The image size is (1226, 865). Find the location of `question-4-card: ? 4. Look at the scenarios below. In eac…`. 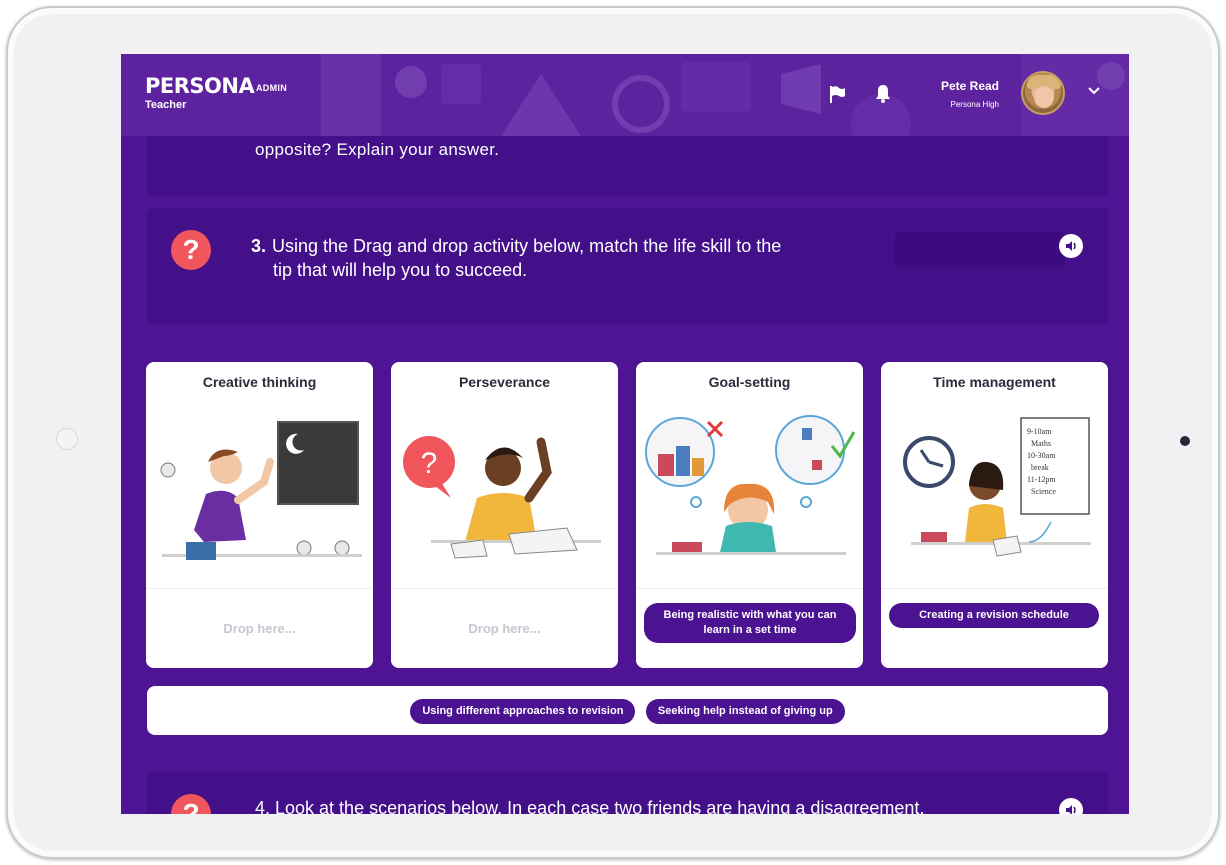

question-4-card: ? 4. Look at the scenarios below. In eac… is located at coordinates (627, 793).